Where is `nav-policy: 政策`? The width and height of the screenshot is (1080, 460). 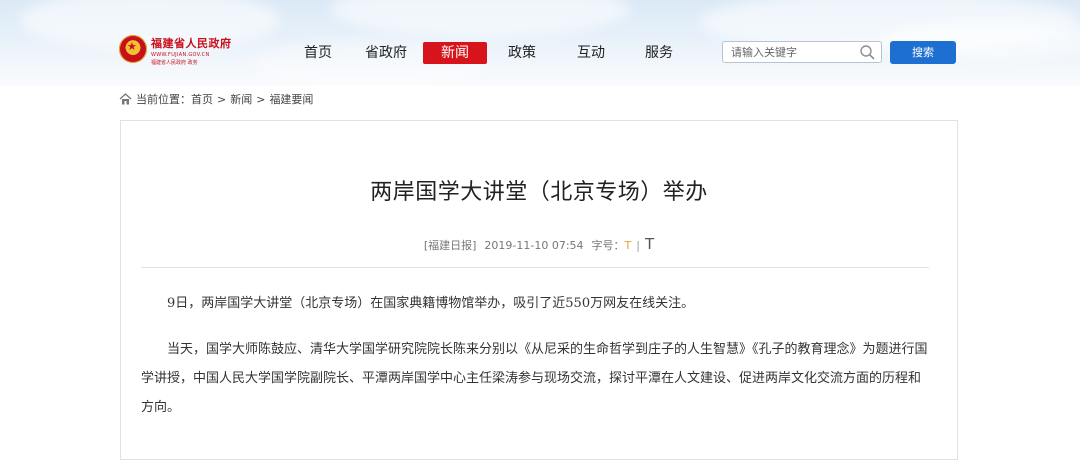 nav-policy: 政策 is located at coordinates (522, 53).